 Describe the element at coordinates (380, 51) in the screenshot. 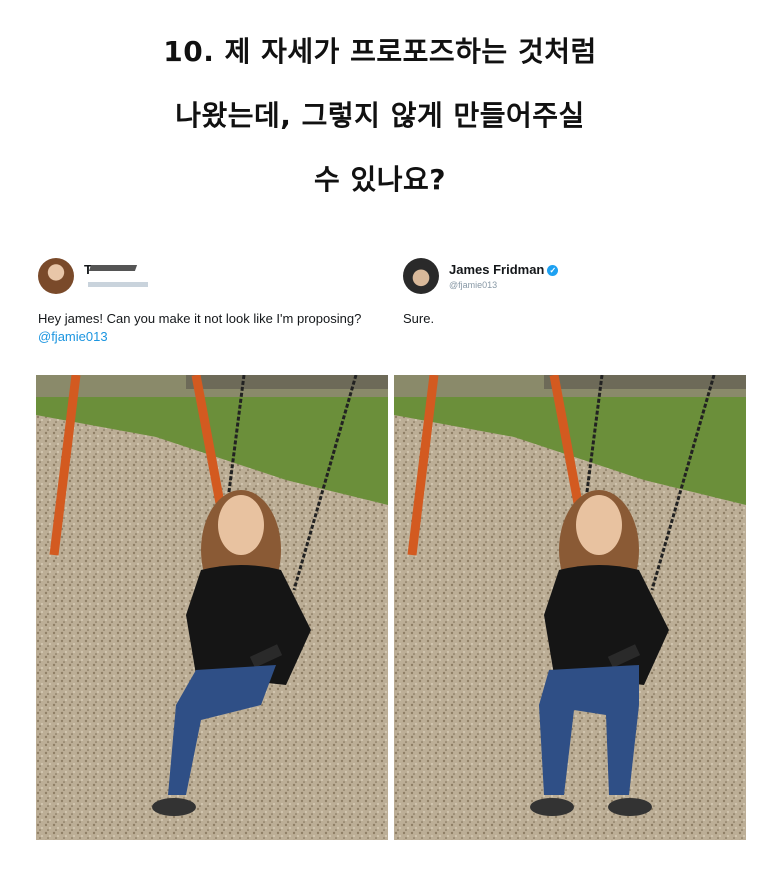

I see `headline-line-1: 10. 제 자세가 프로포즈하는 것처럼` at that location.